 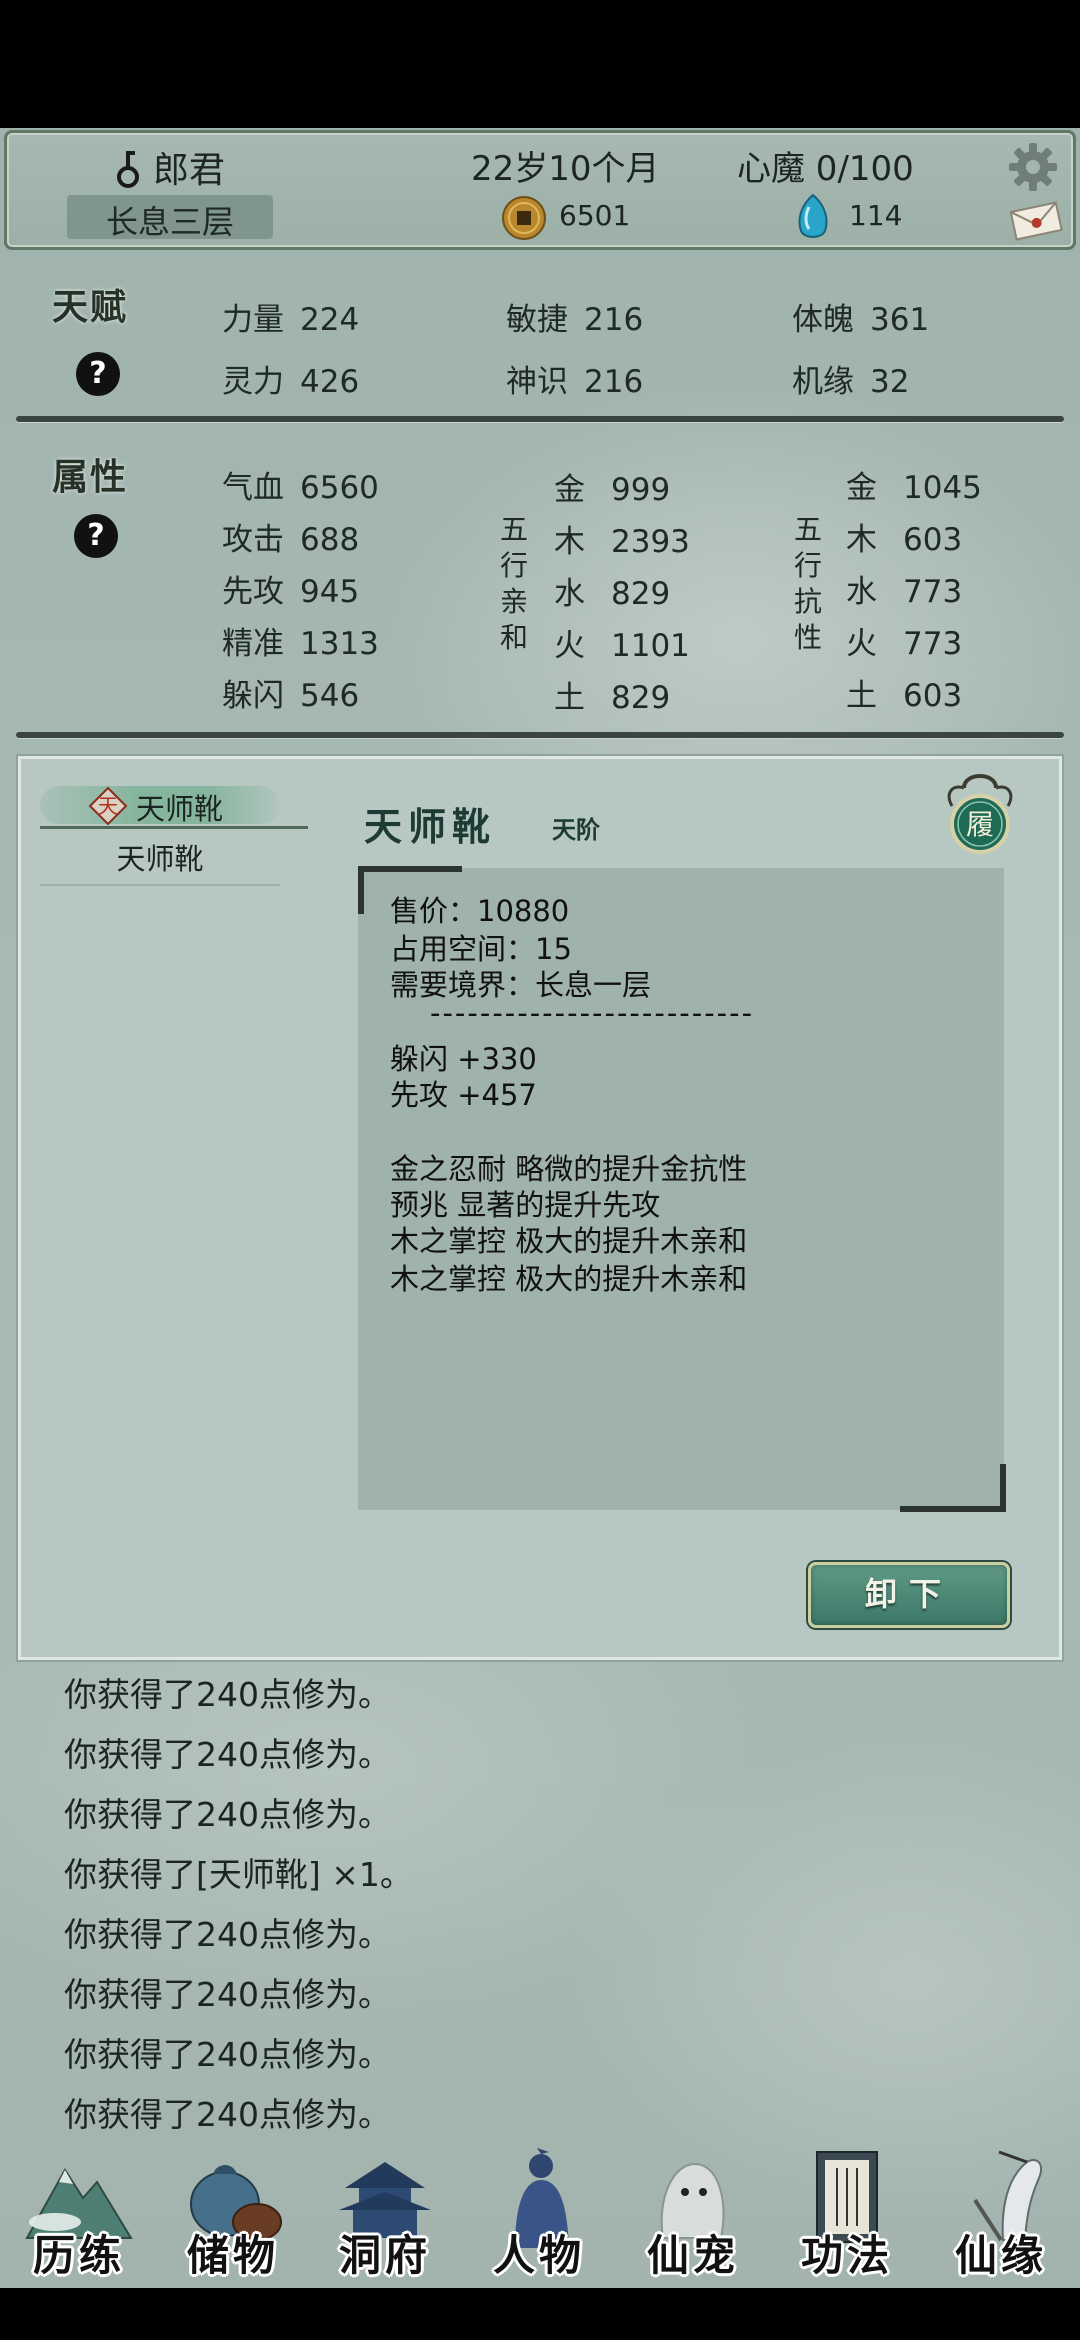 I want to click on attributes-help-button: ?, so click(x=96, y=536).